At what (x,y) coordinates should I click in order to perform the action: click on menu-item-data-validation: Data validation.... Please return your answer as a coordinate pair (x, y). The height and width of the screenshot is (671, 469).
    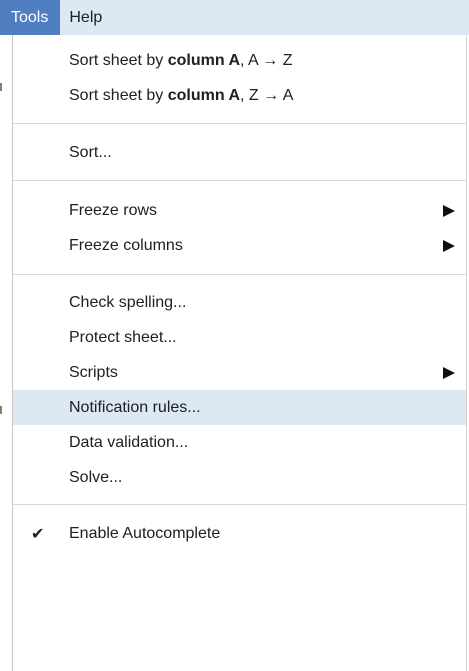
    Looking at the image, I should click on (239, 442).